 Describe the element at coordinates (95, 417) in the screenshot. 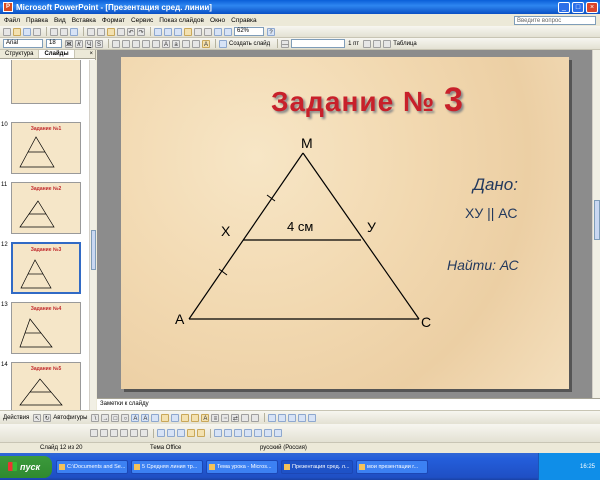

I see `line-icon: \` at that location.